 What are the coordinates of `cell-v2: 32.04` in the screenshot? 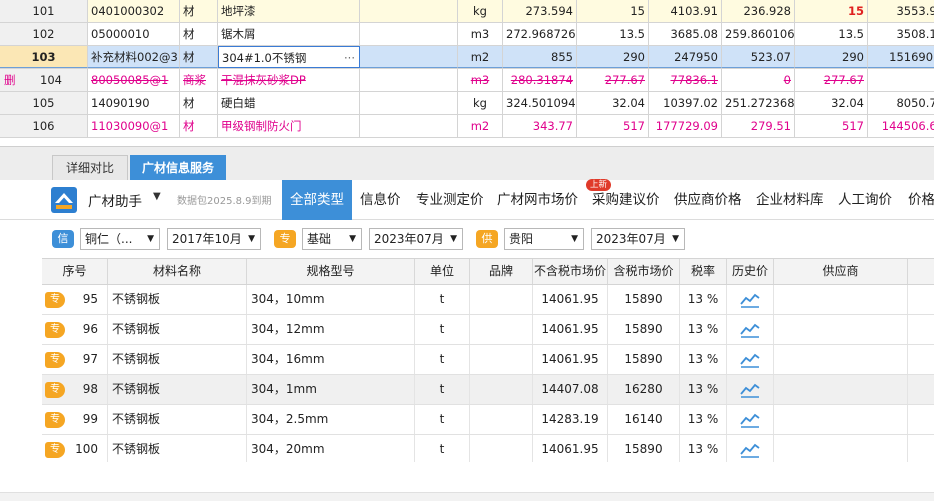 It's located at (613, 103).